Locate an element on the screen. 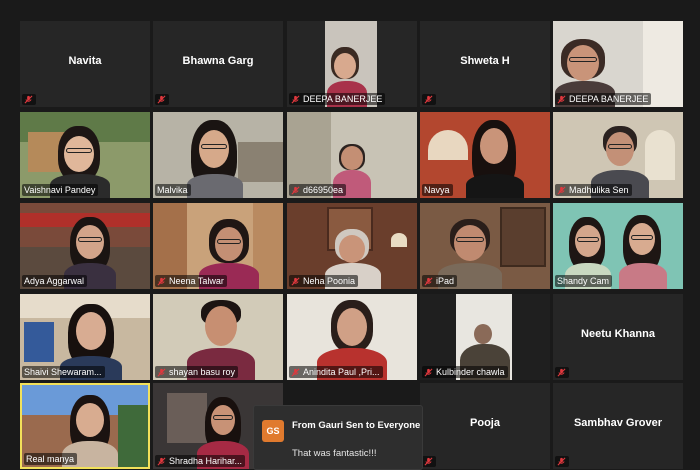  participant-name: Neha Poonia is located at coordinates (329, 281).